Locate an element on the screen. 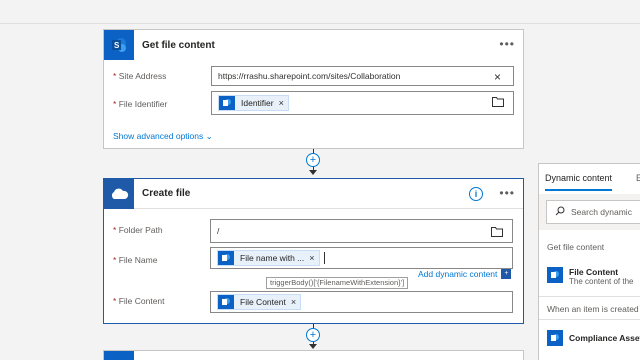  search-icon is located at coordinates (560, 212).